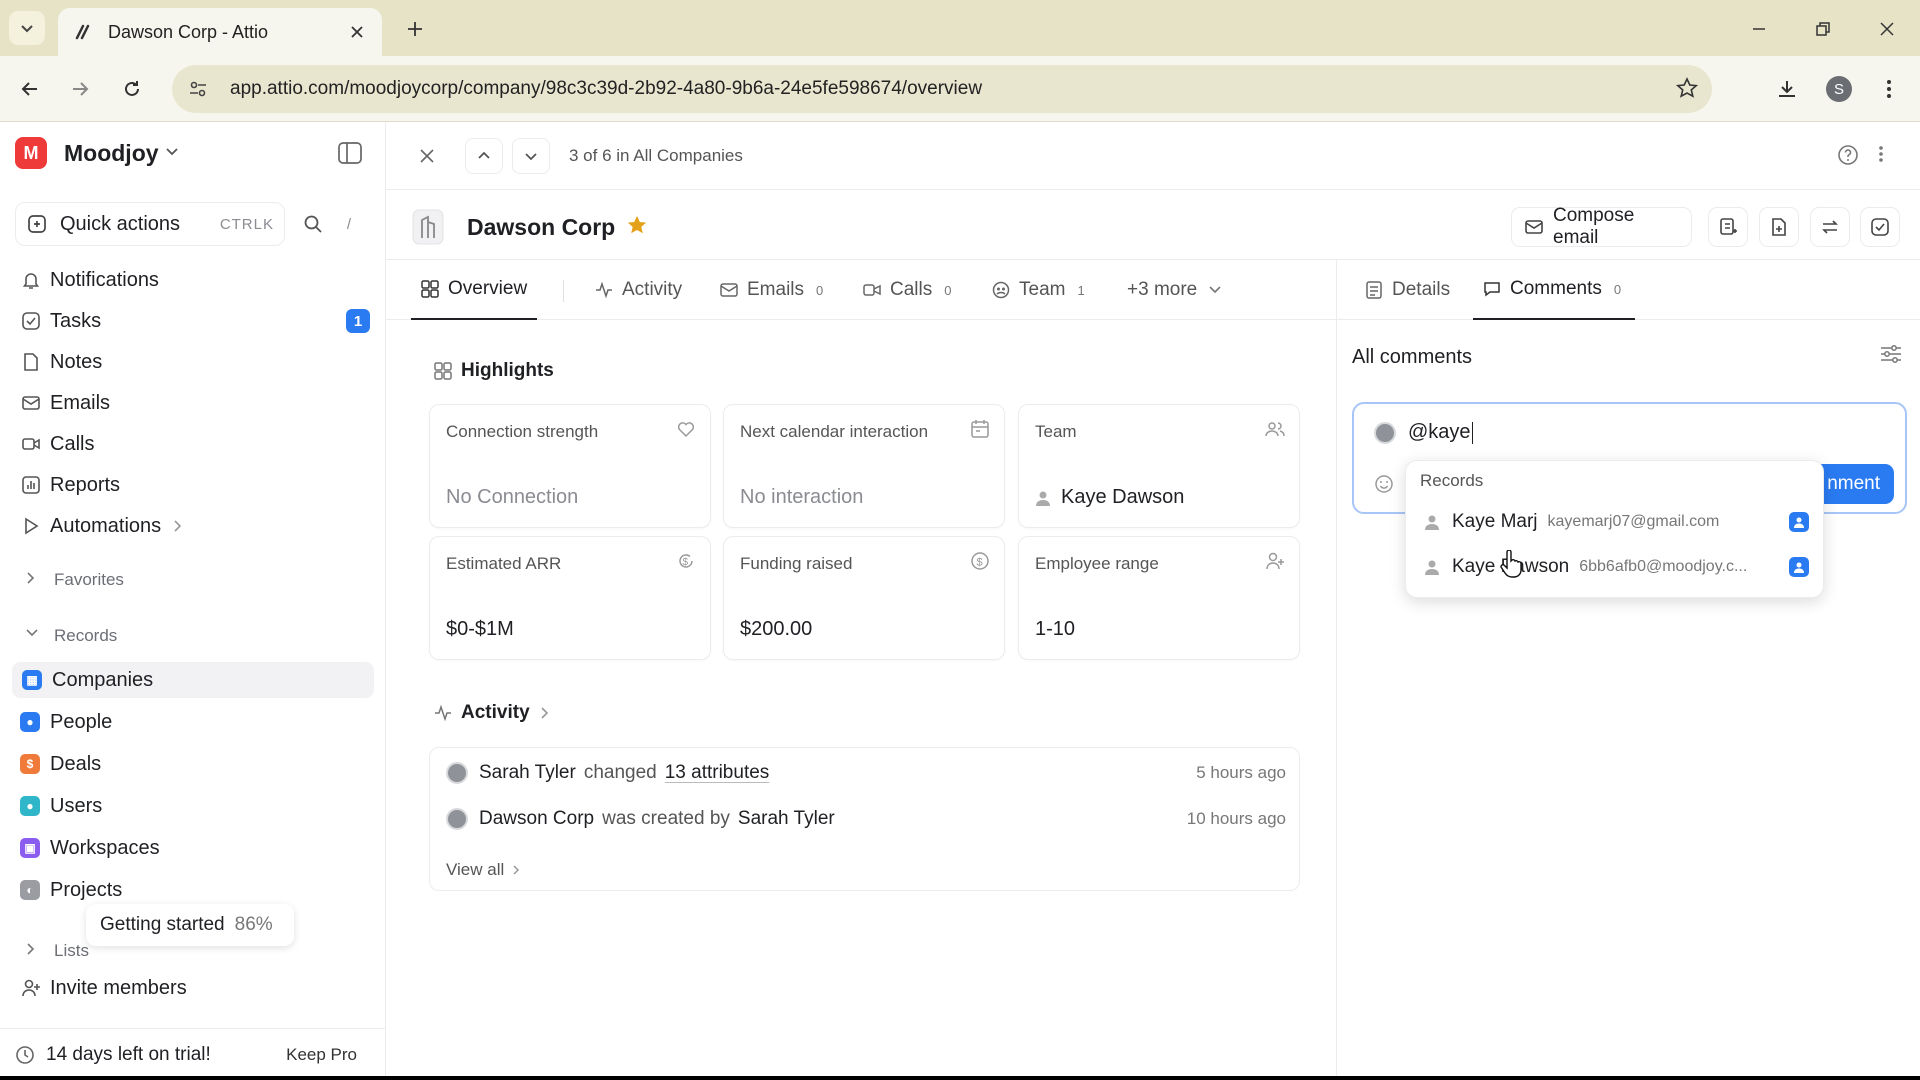  Describe the element at coordinates (1728, 227) in the screenshot. I see `add-to-list-button` at that location.